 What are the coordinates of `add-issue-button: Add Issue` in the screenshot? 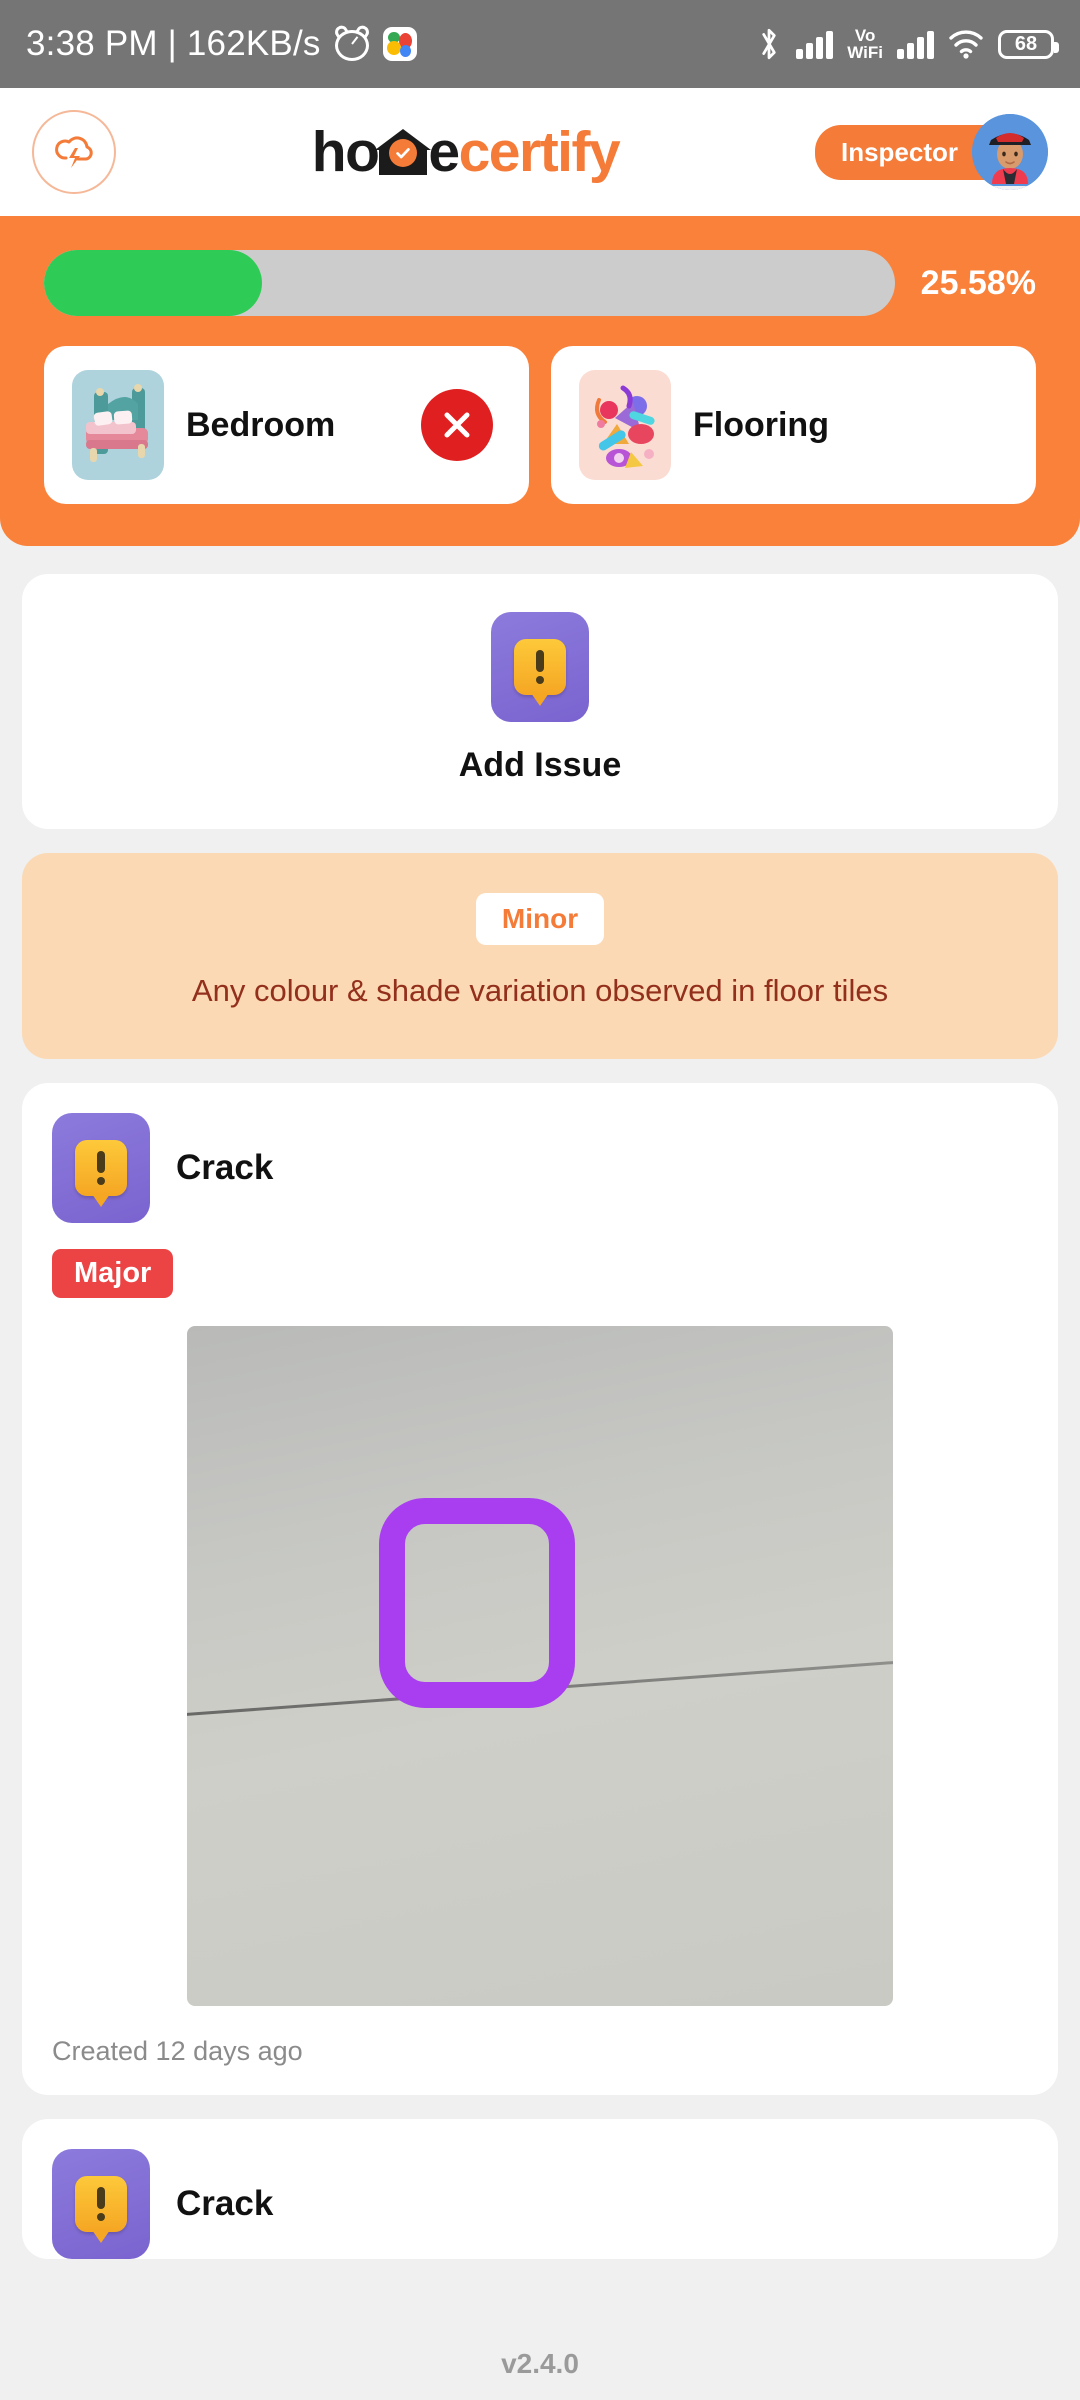 It's located at (540, 701).